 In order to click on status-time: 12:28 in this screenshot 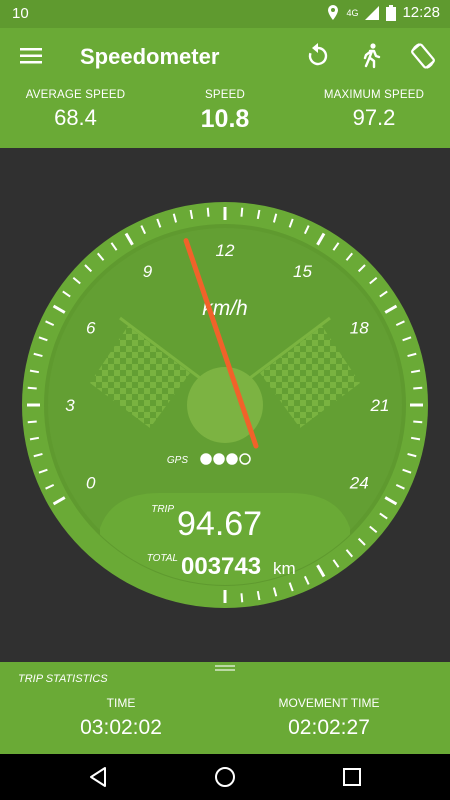, I will do `click(421, 12)`.